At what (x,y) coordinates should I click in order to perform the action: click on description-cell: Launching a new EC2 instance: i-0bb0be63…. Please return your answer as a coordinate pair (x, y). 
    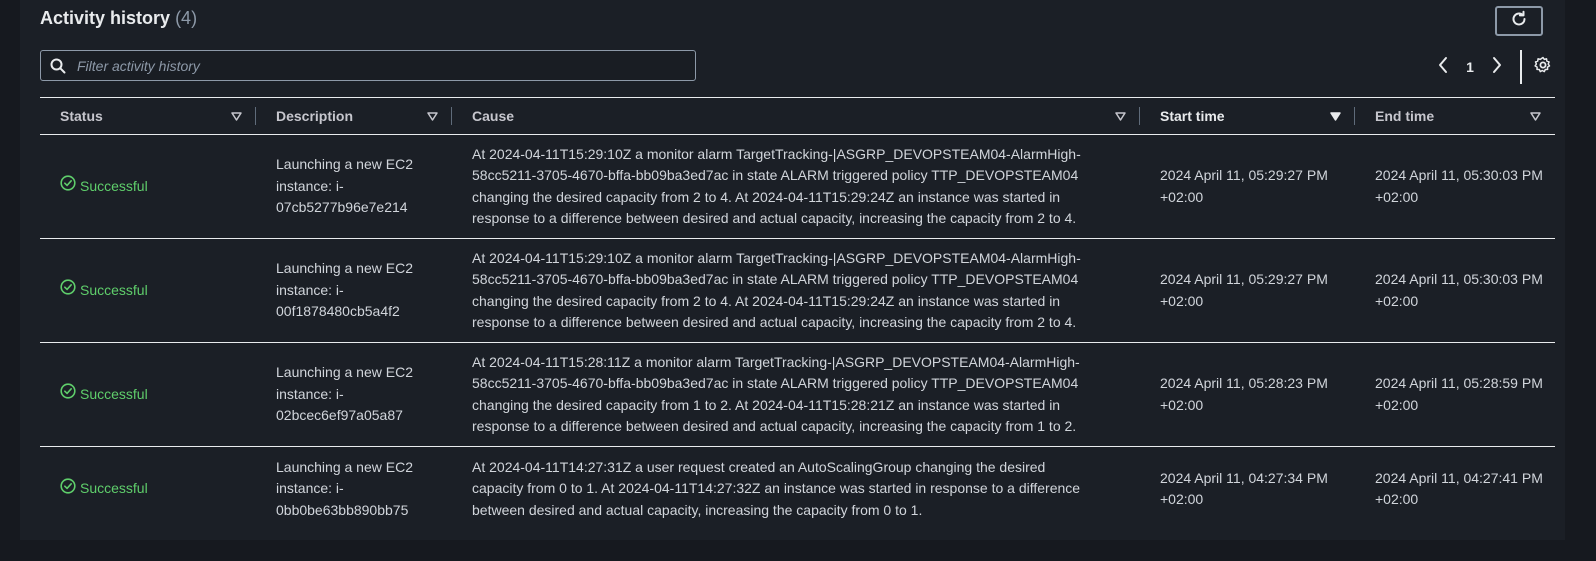
    Looking at the image, I should click on (344, 488).